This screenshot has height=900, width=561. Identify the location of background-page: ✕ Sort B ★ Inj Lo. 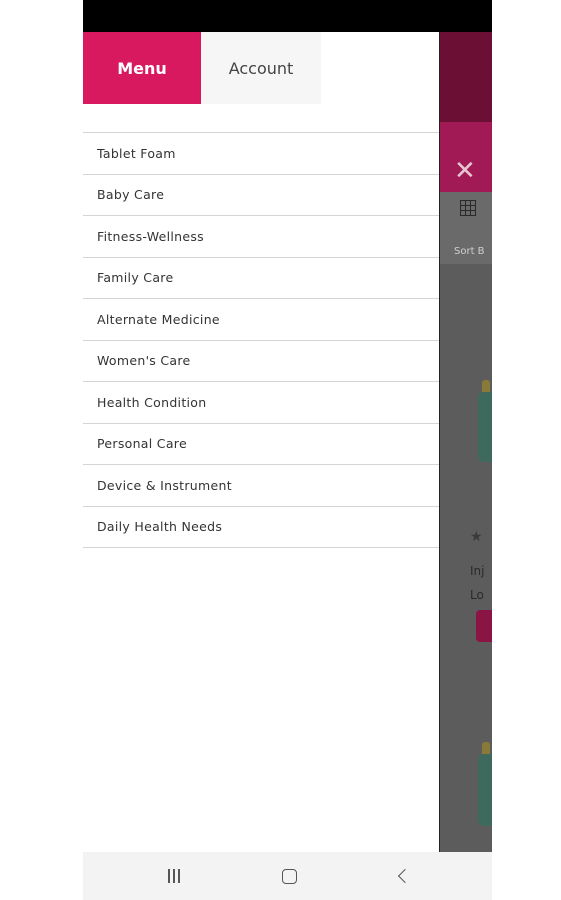
(466, 442).